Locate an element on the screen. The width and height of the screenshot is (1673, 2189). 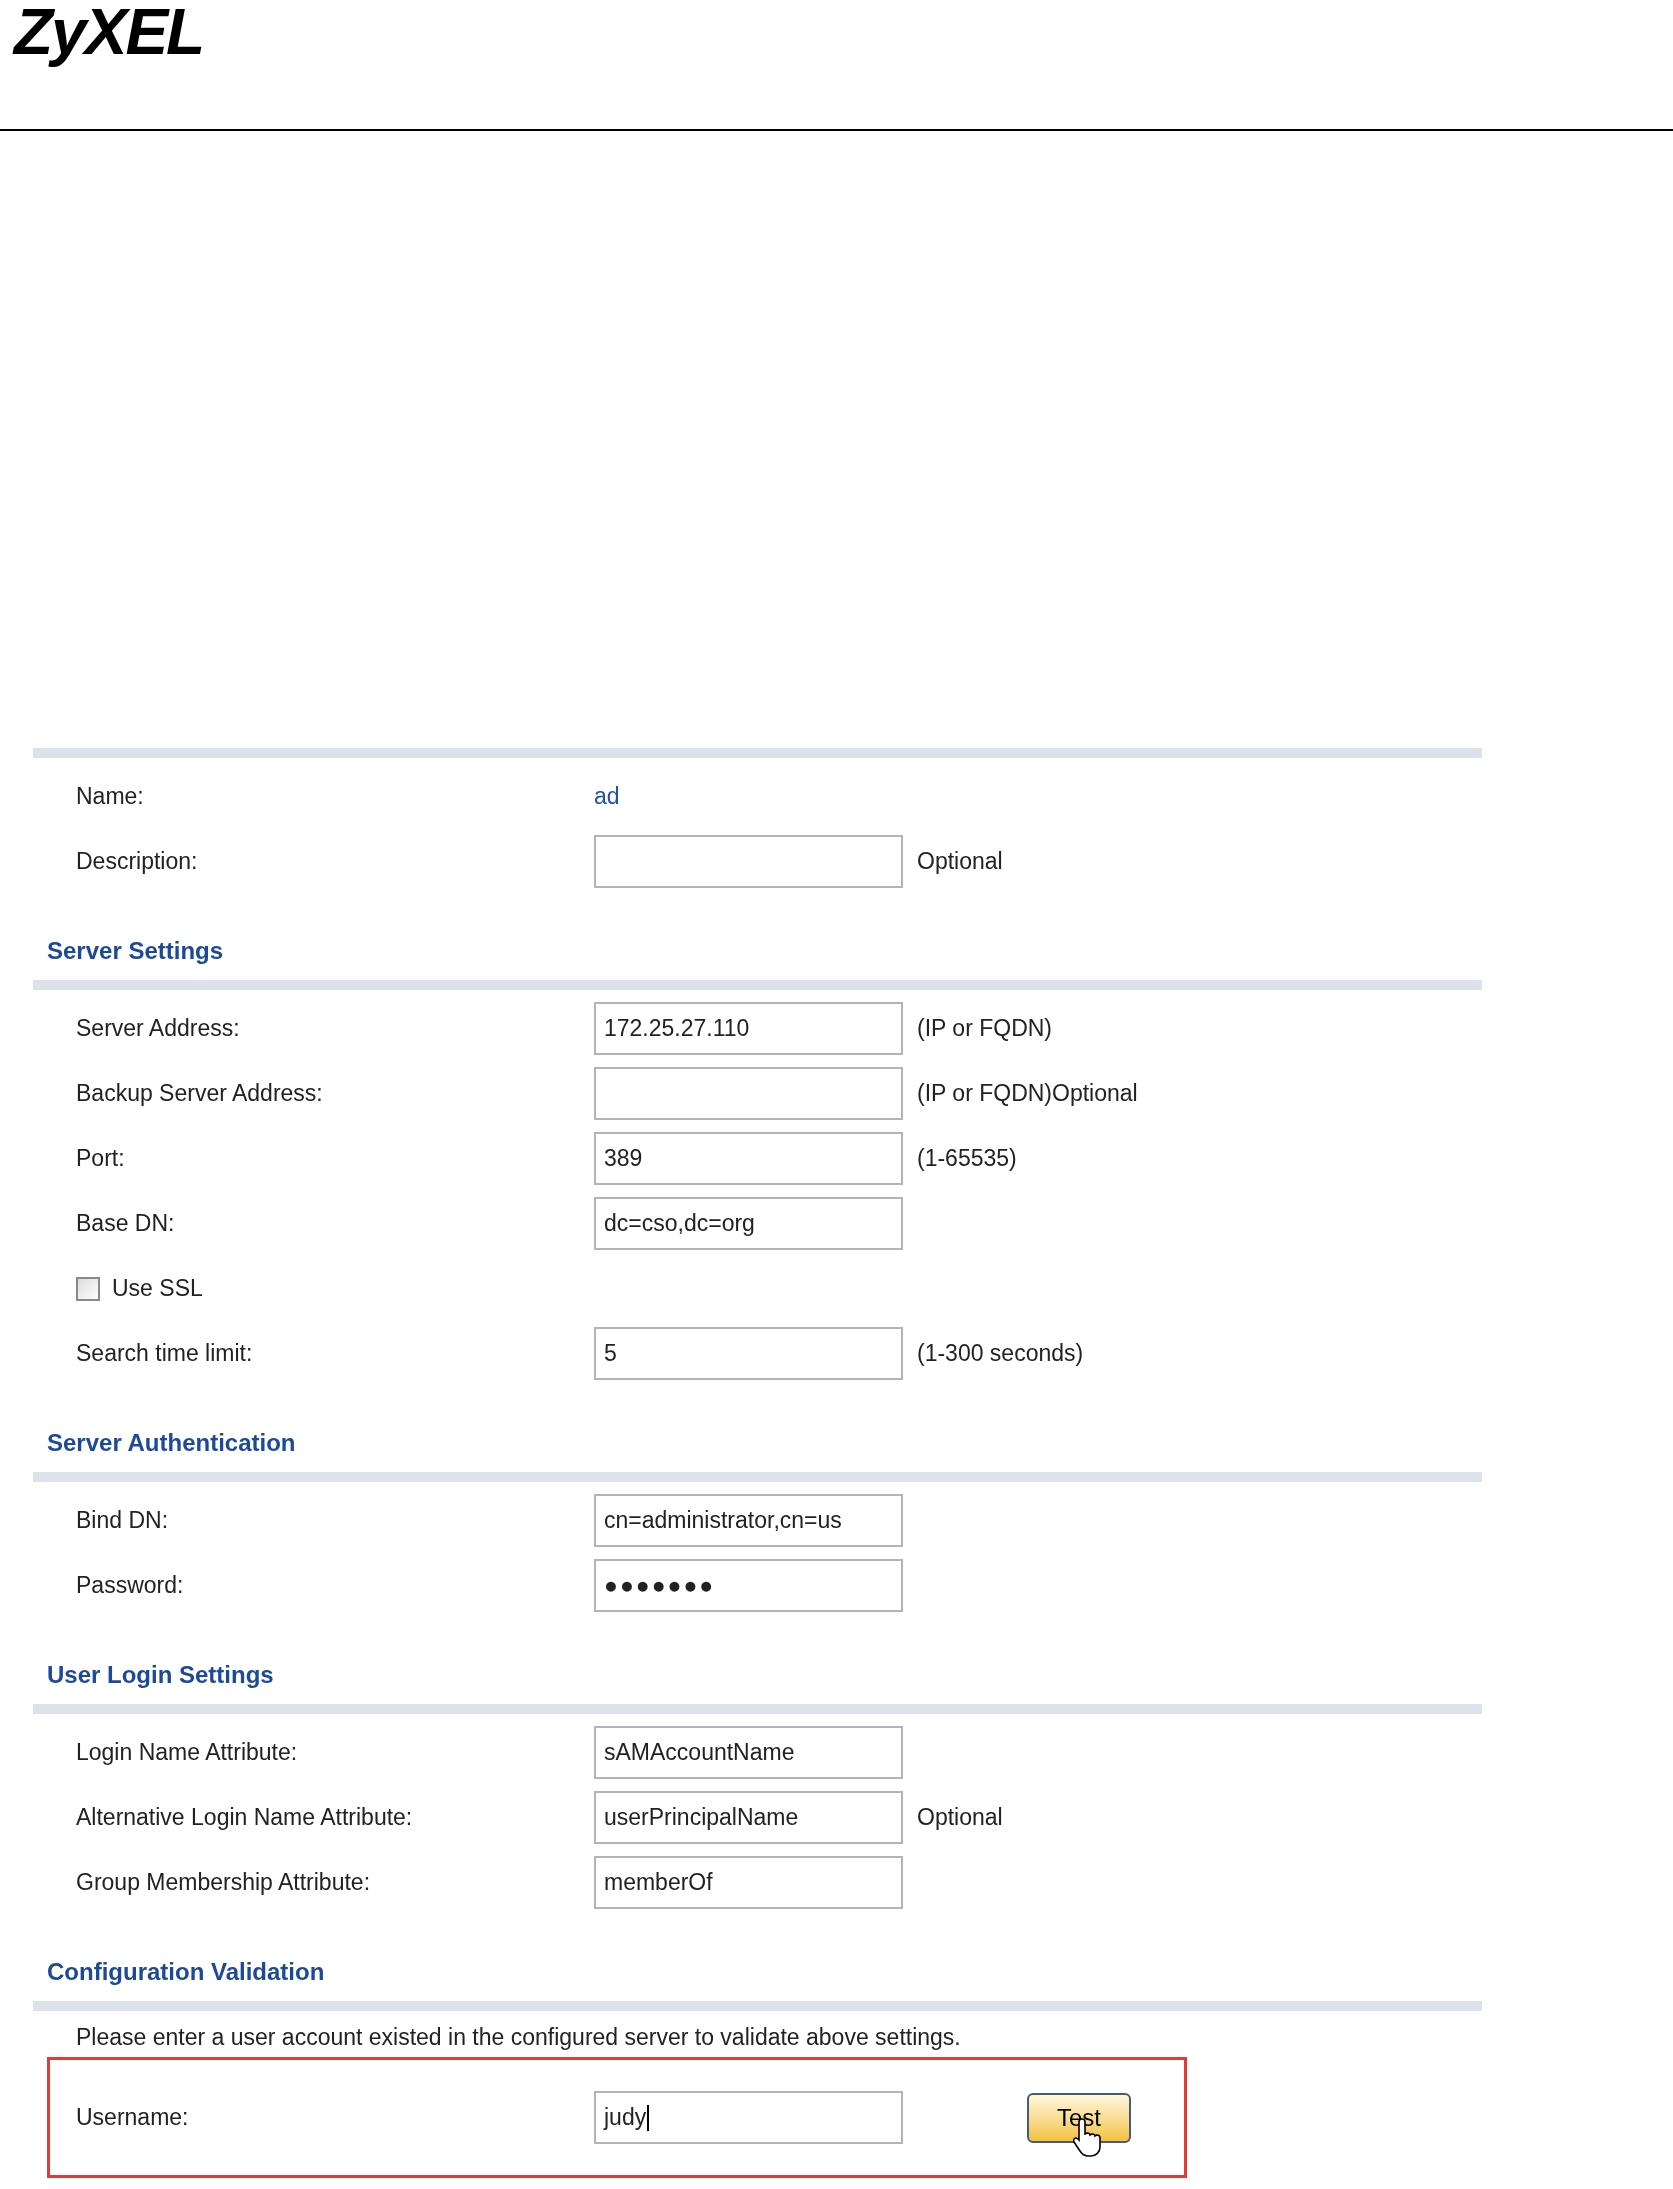
section-heading: User Login Settings is located at coordinates (160, 1675).